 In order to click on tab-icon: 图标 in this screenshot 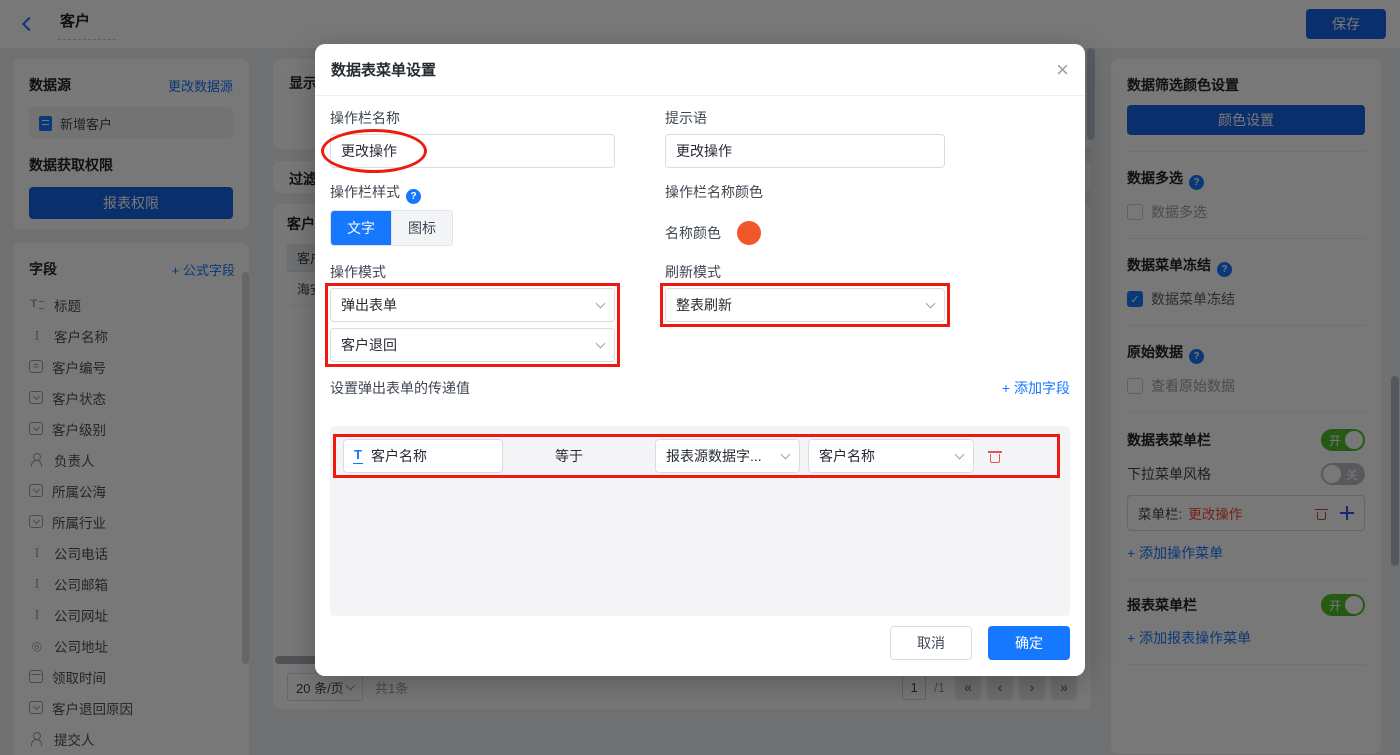, I will do `click(421, 228)`.